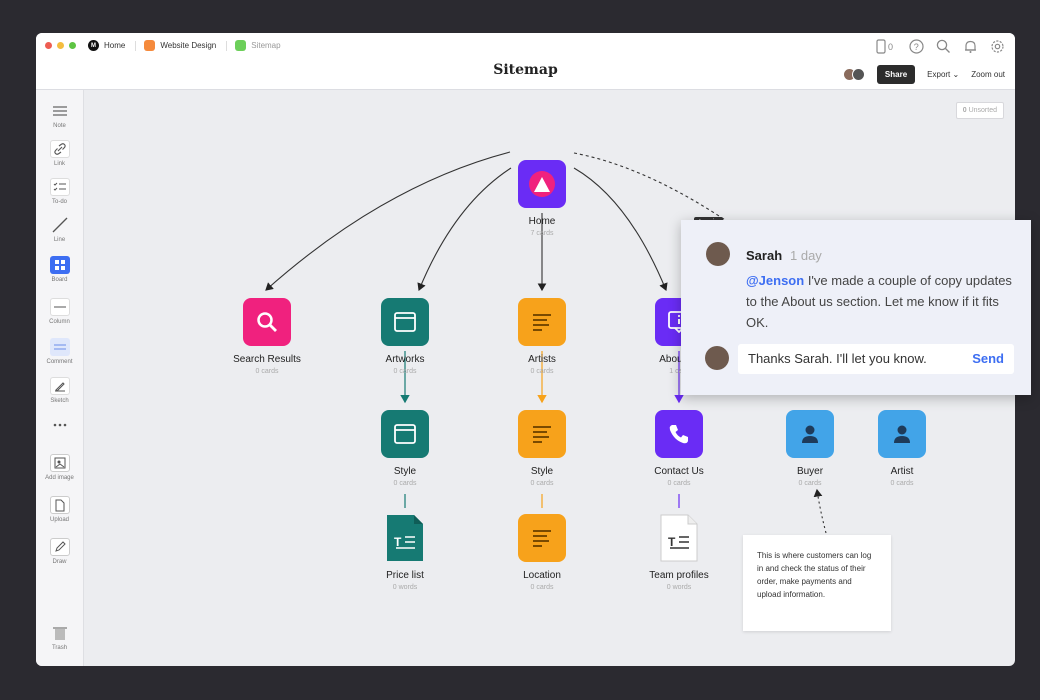  What do you see at coordinates (988, 74) in the screenshot?
I see `zoom-out-button: Zoom out` at bounding box center [988, 74].